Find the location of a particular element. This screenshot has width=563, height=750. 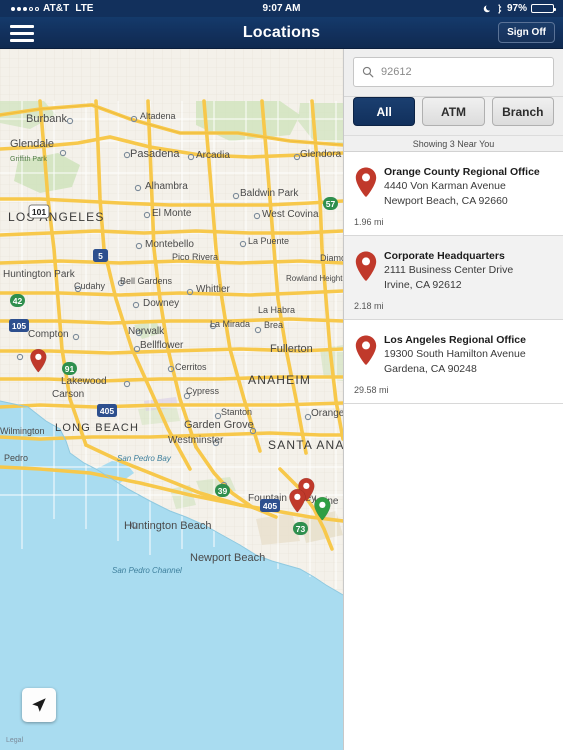

map-city-label: Arcadia is located at coordinates (213, 155).